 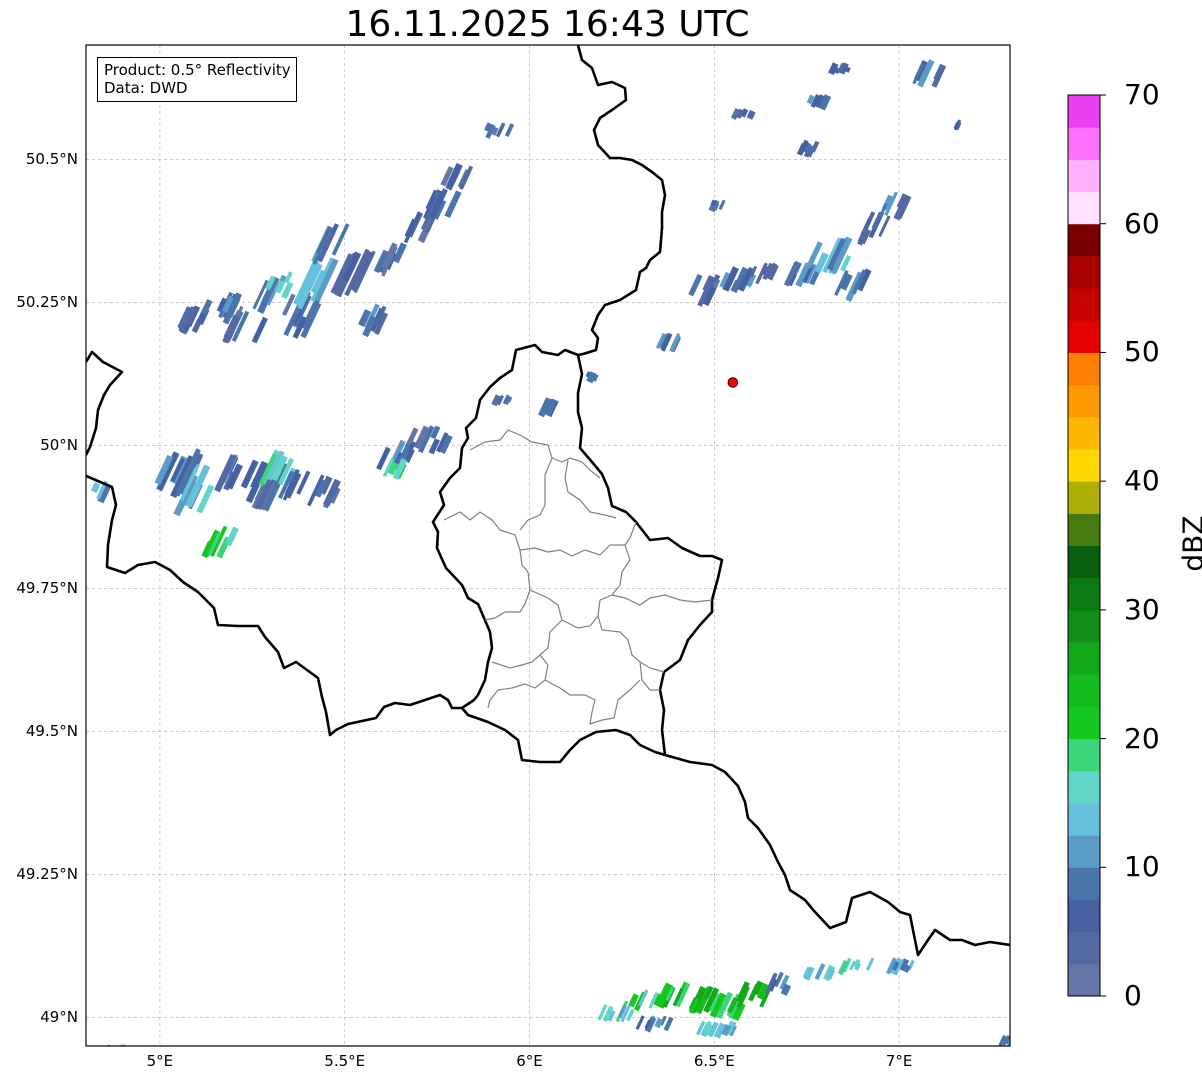 I want to click on product-text: Product: 0.5° Reflectivity, so click(x=197, y=70).